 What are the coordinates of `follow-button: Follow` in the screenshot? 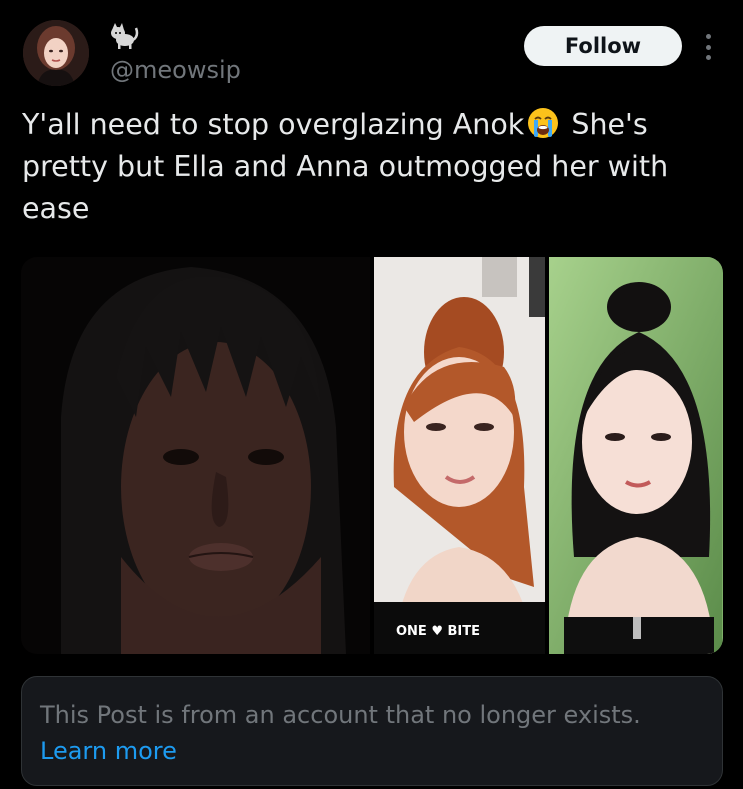 It's located at (603, 46).